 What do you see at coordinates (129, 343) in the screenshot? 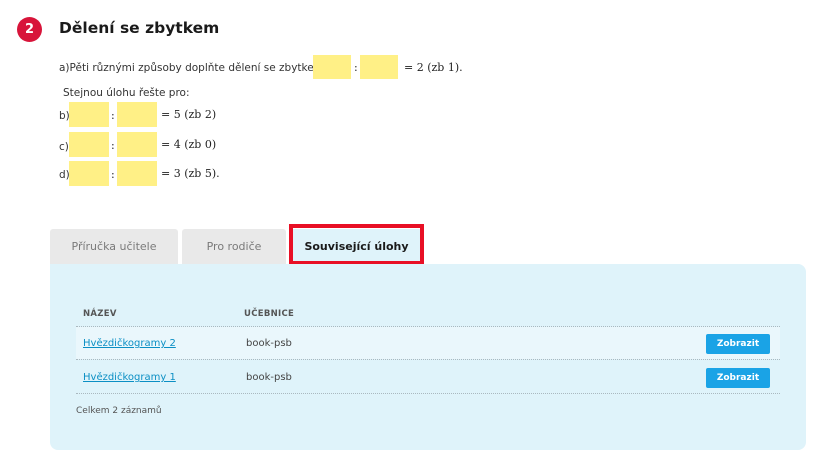
I see `task-link: Hvězdičkogramy 2` at bounding box center [129, 343].